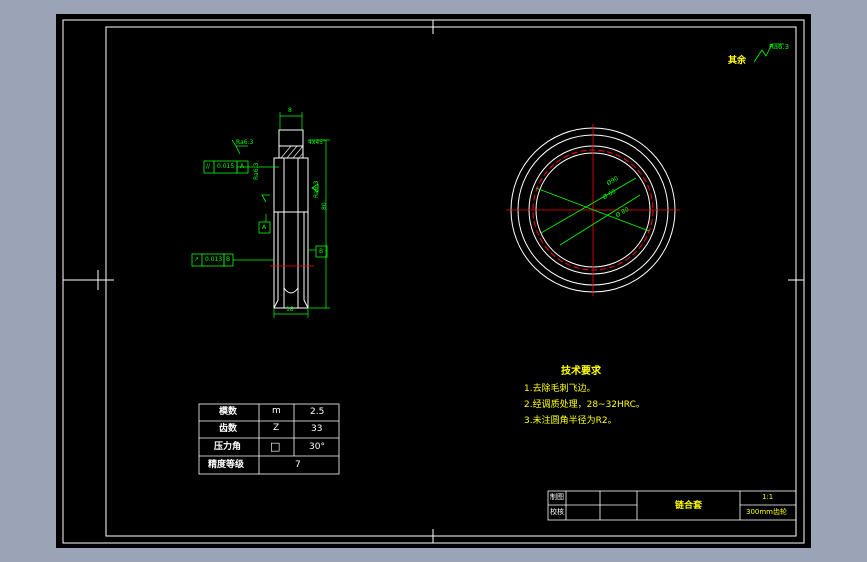 This screenshot has height=562, width=867. What do you see at coordinates (317, 447) in the screenshot?
I see `param-value-2: 30°` at bounding box center [317, 447].